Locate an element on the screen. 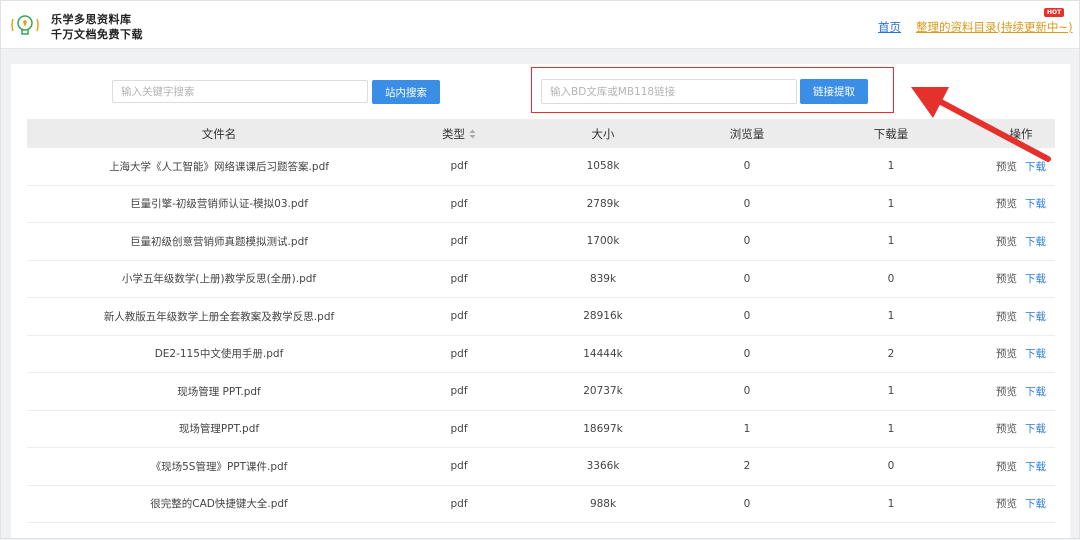 The width and height of the screenshot is (1080, 540). file-downloads: 2 is located at coordinates (891, 353).